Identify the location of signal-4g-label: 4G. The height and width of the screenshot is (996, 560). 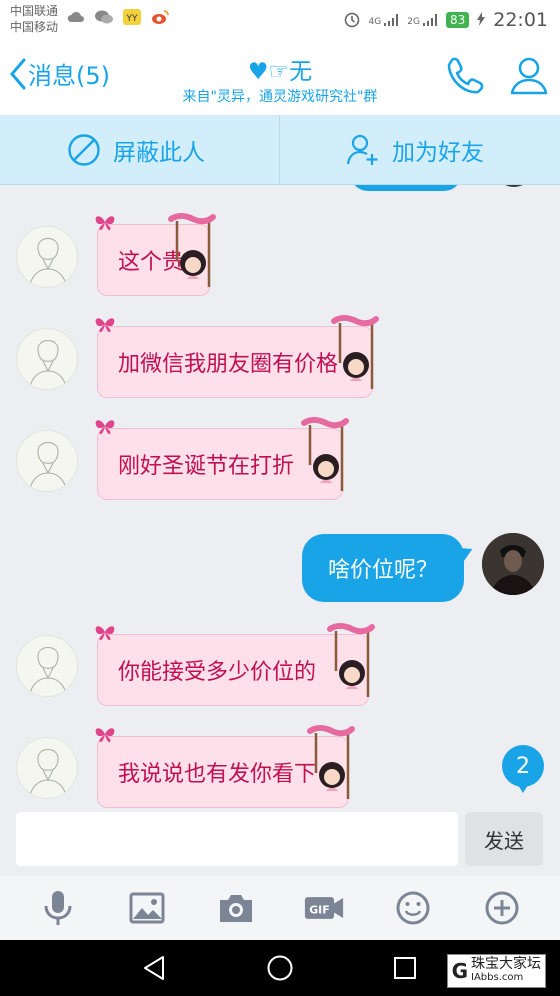
(375, 22).